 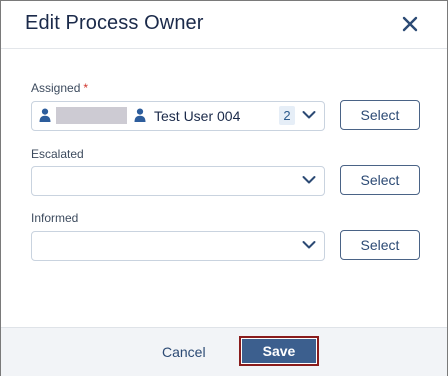 What do you see at coordinates (380, 245) in the screenshot?
I see `informed-select-button: Select` at bounding box center [380, 245].